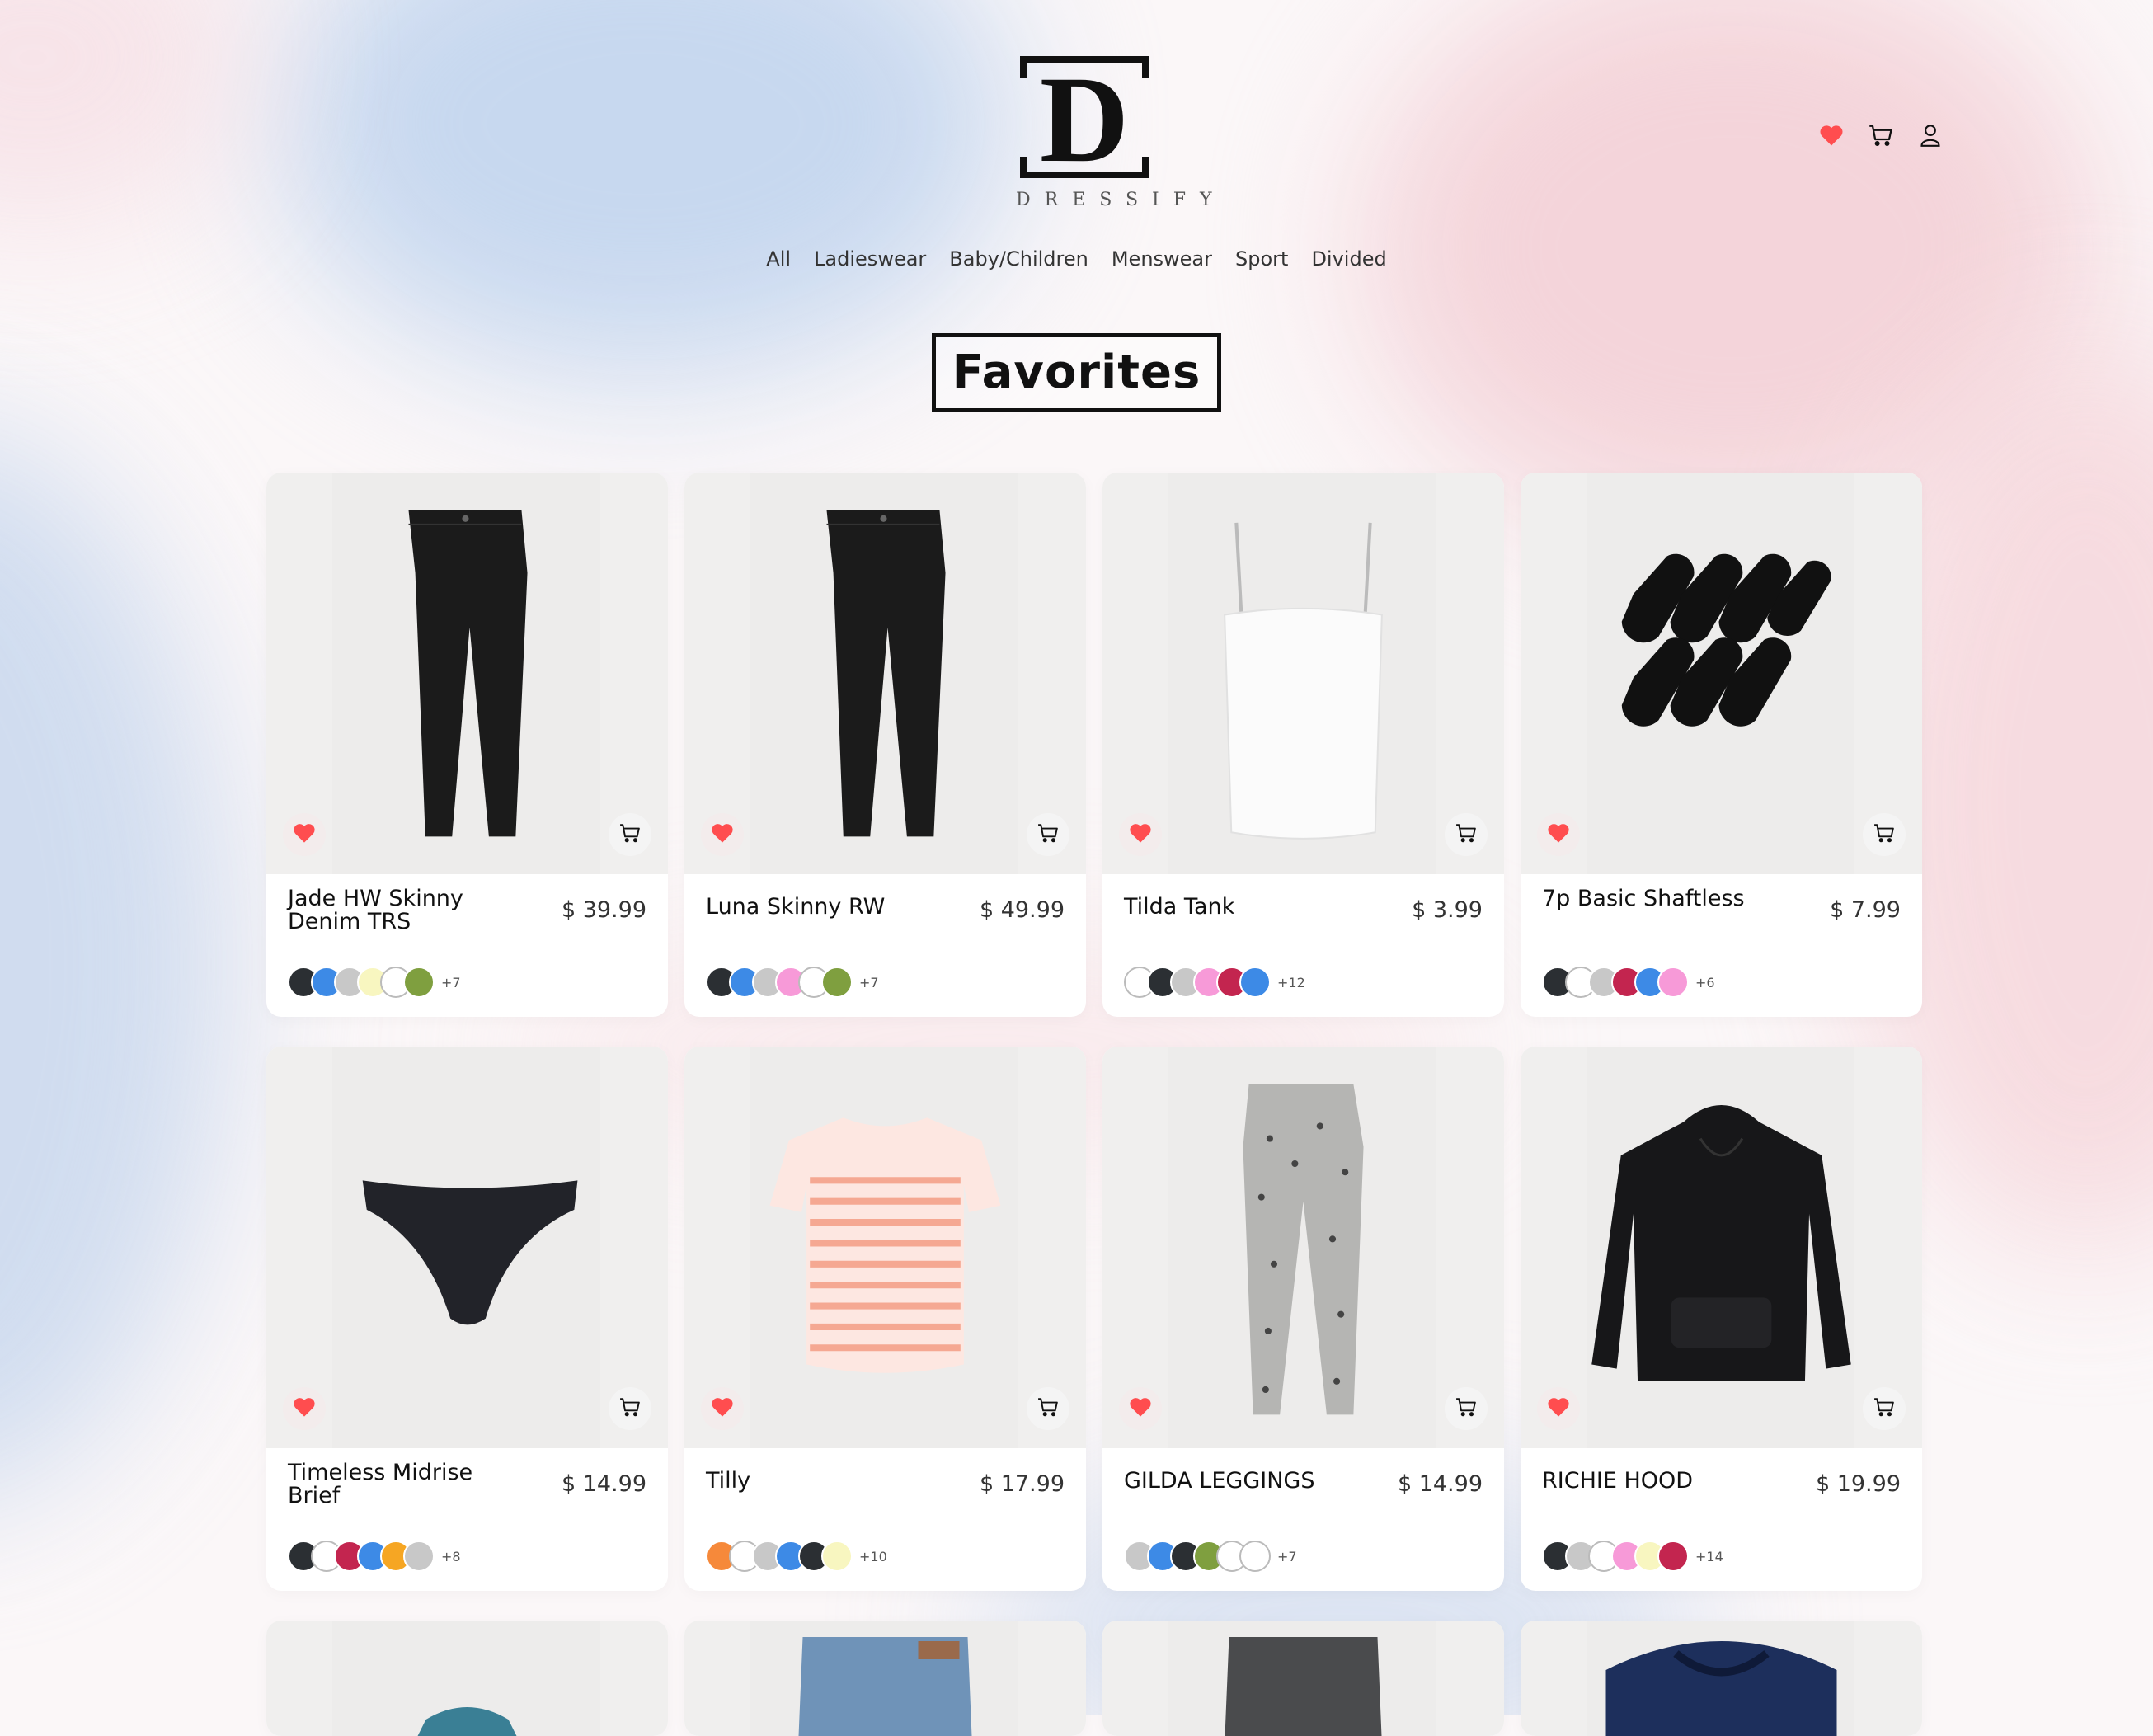  I want to click on product-card: Tilly $ 17.99 +10, so click(885, 1319).